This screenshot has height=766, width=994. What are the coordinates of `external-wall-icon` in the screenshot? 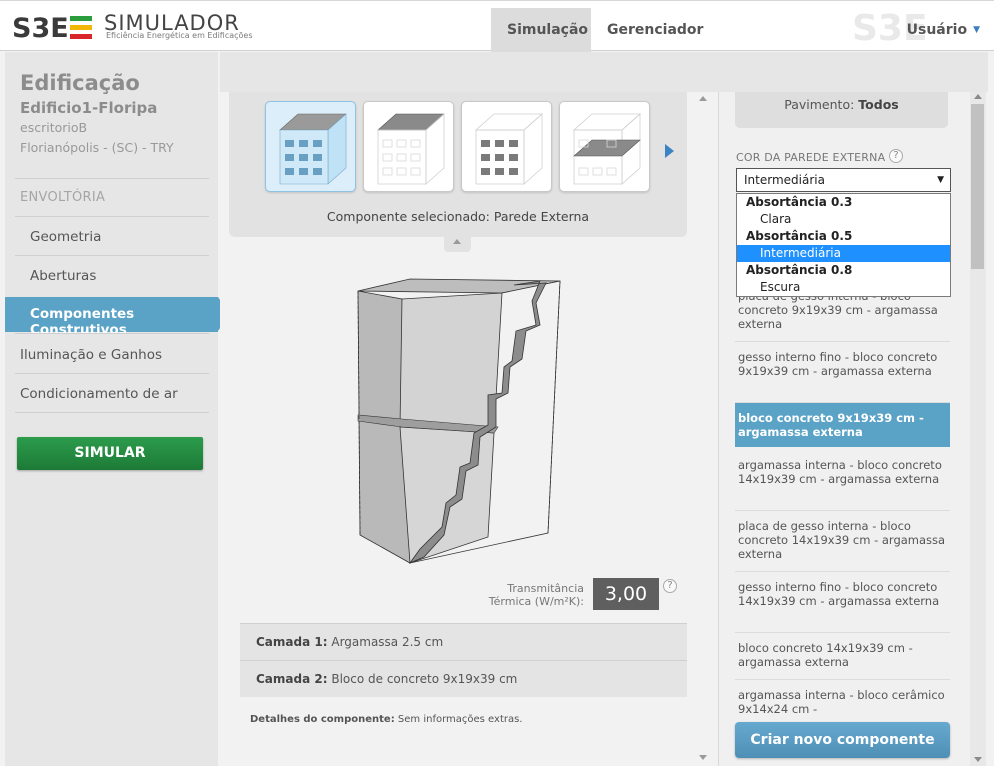 It's located at (313, 149).